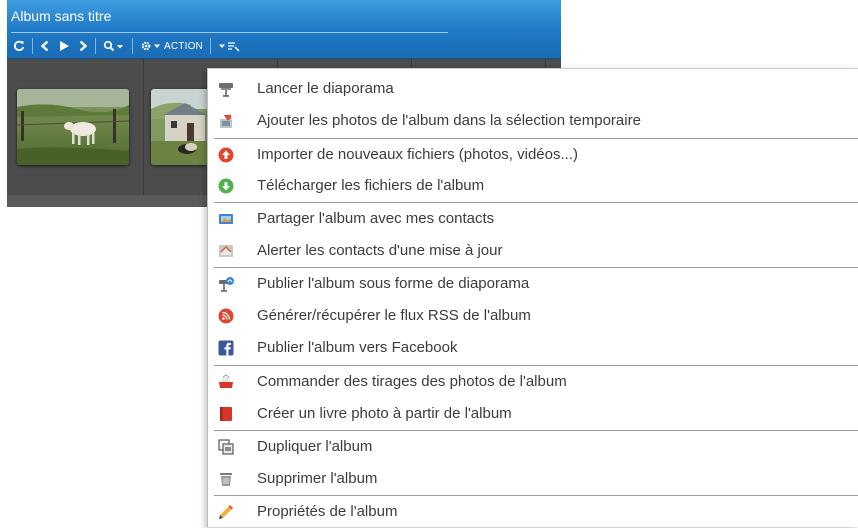 The width and height of the screenshot is (858, 528). Describe the element at coordinates (371, 185) in the screenshot. I see `menu-item-label: Télécharger les fichiers de l'album` at that location.